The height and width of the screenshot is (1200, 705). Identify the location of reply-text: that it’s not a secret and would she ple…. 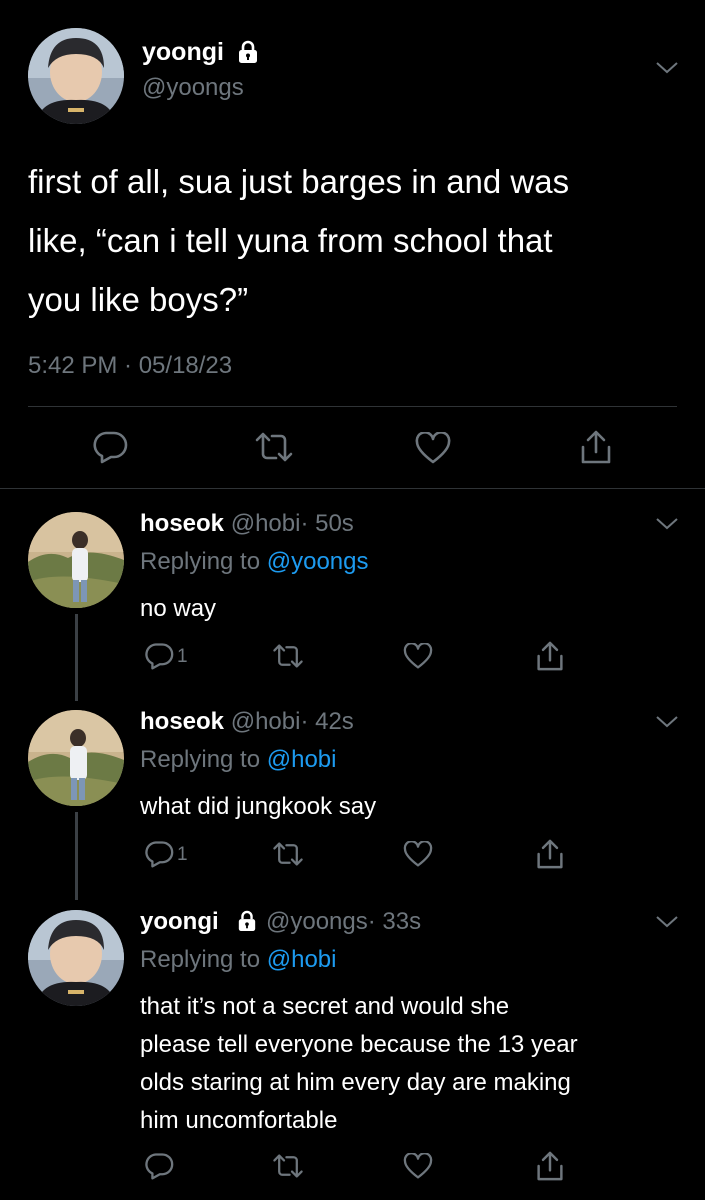
(359, 1064).